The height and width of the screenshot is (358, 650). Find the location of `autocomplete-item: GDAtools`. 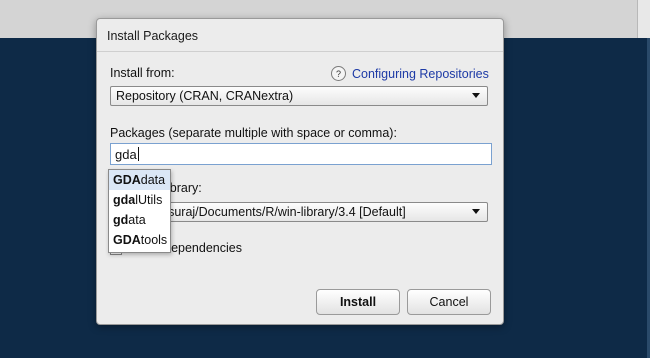

autocomplete-item: GDAtools is located at coordinates (139, 240).